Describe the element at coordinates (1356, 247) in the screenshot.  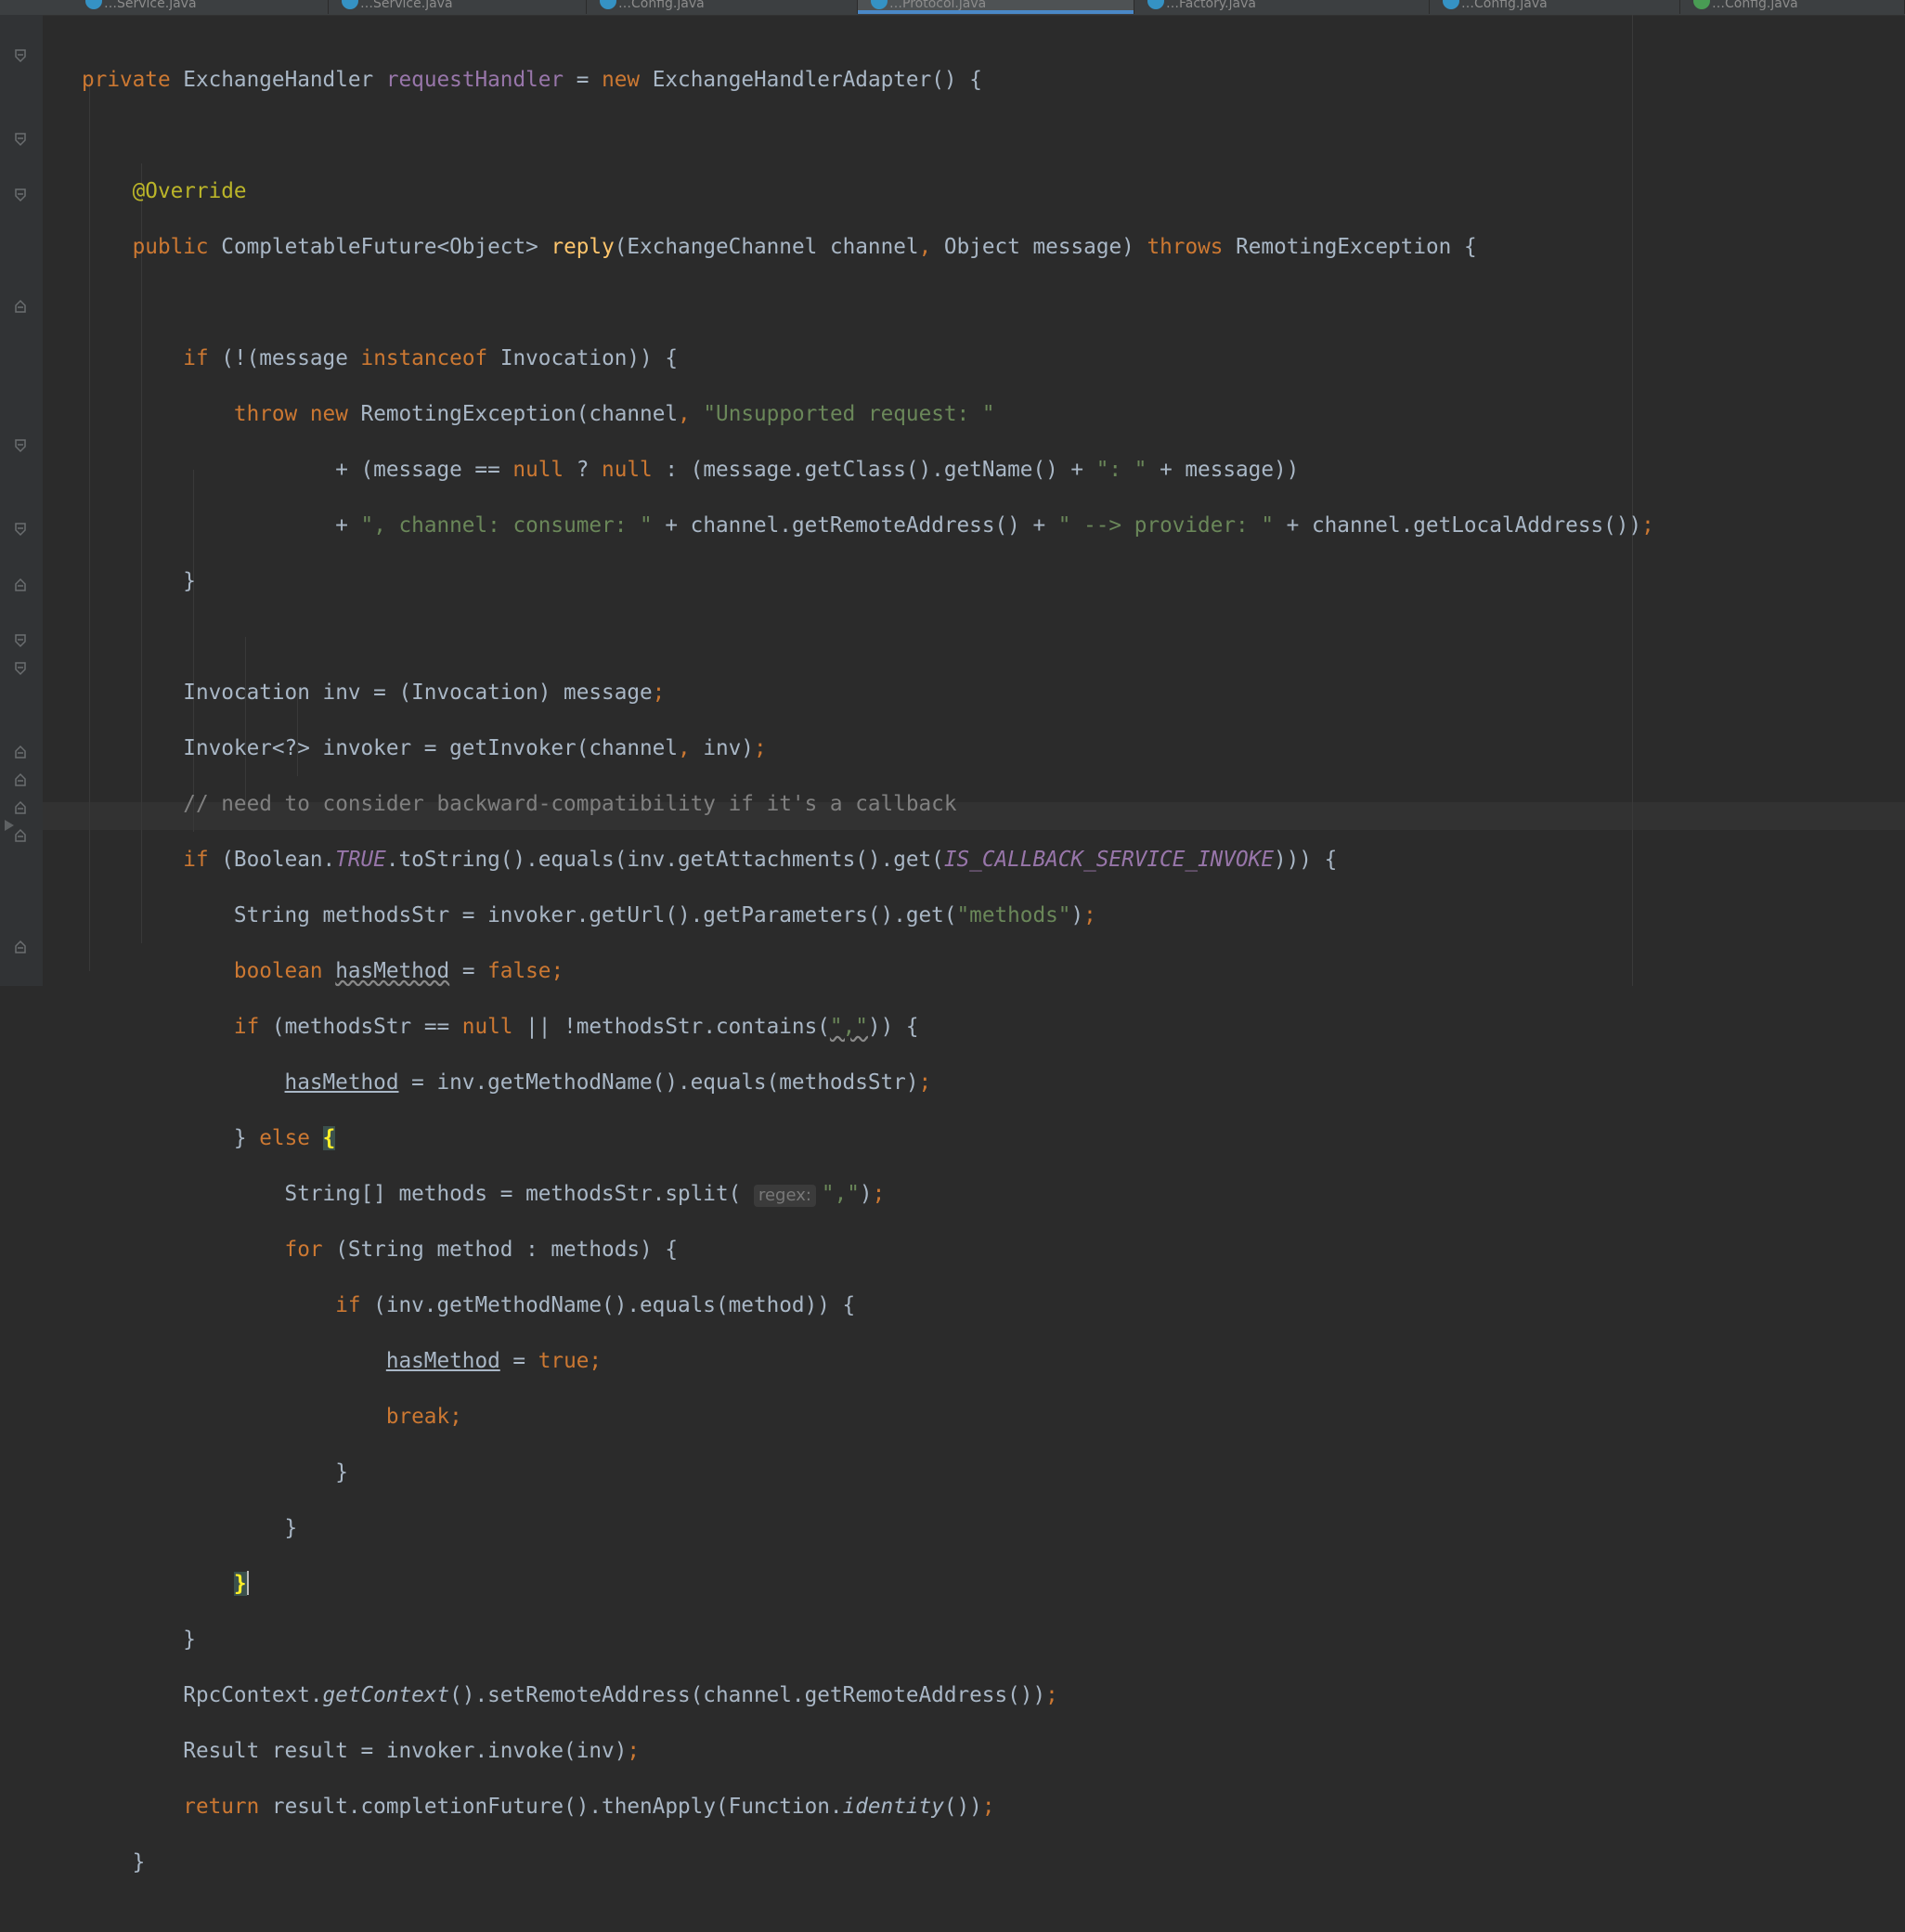
I see `code-token: RemotingException {` at that location.